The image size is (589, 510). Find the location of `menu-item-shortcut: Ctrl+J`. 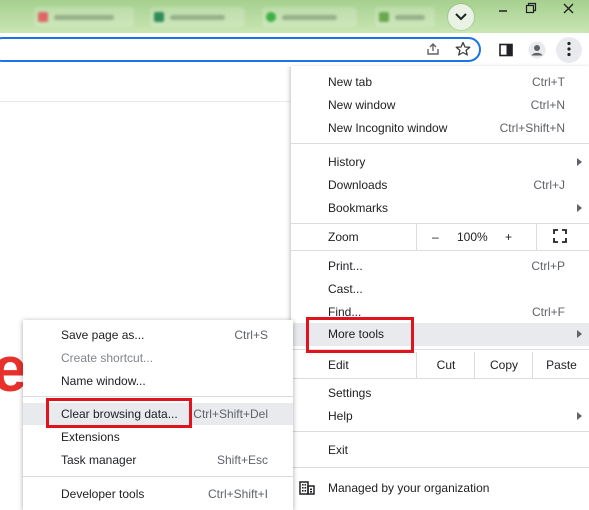

menu-item-shortcut: Ctrl+J is located at coordinates (549, 185).